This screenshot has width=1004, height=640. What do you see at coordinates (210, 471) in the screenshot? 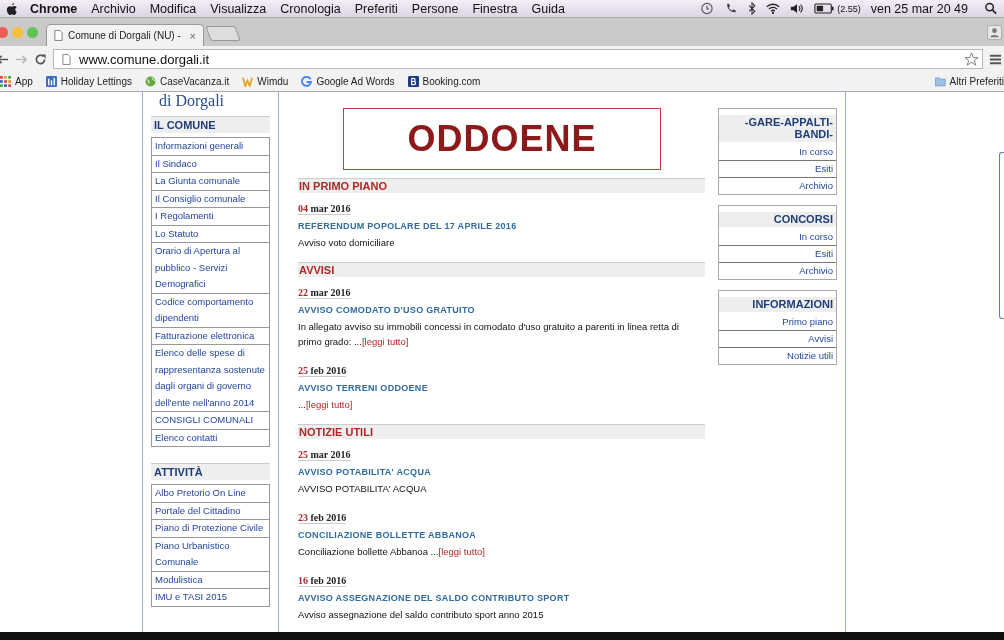
I see `menu-heading: ATTIVITÀ` at bounding box center [210, 471].